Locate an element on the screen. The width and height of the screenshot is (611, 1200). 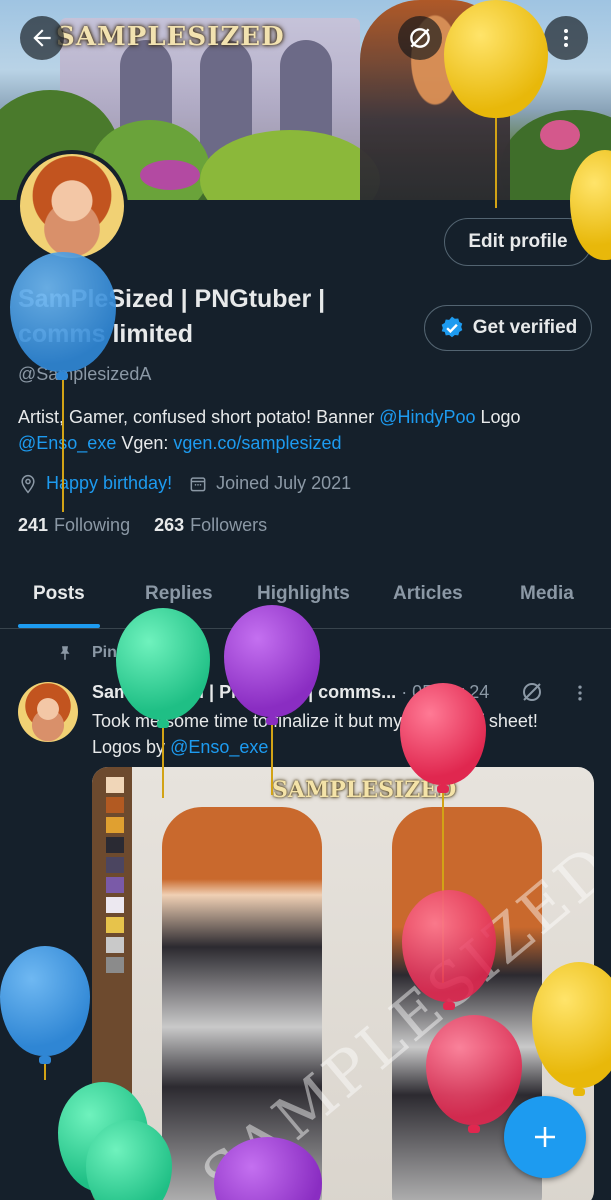
bio-link-vgen: vgen.co/samplesized is located at coordinates (257, 443).